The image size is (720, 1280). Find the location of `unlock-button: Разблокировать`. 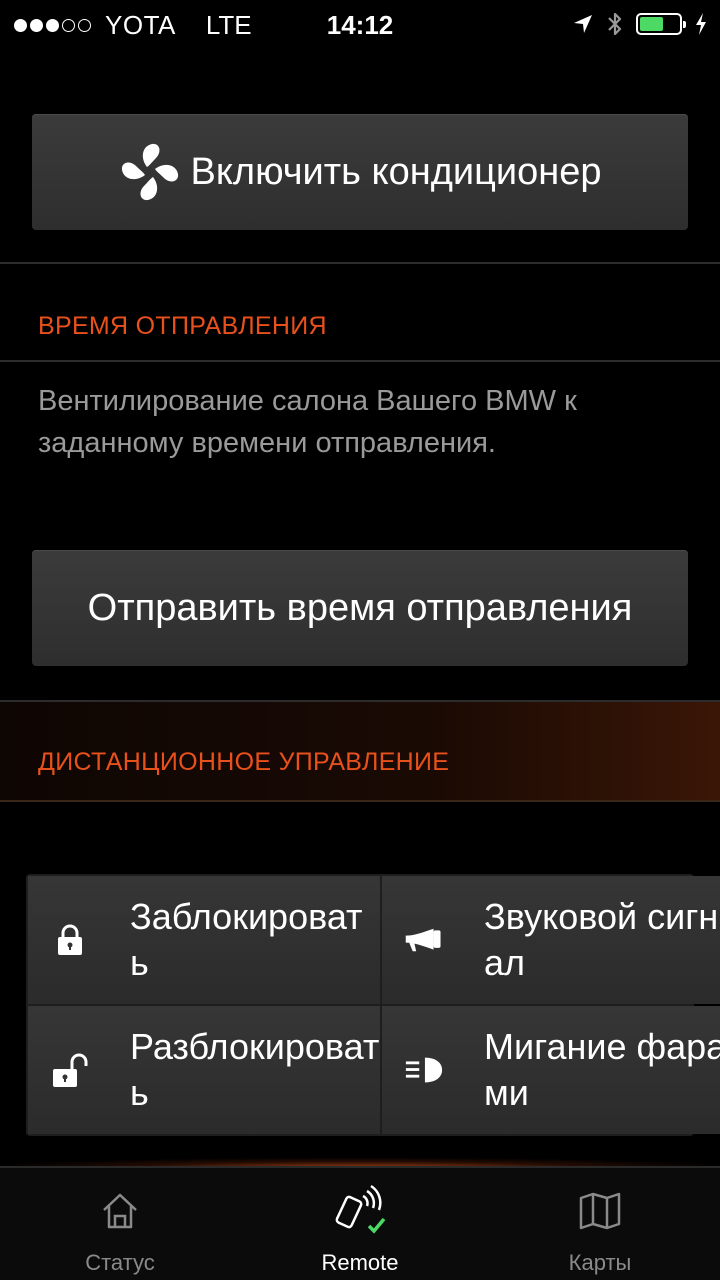

unlock-button: Разблокировать is located at coordinates (204, 1070).